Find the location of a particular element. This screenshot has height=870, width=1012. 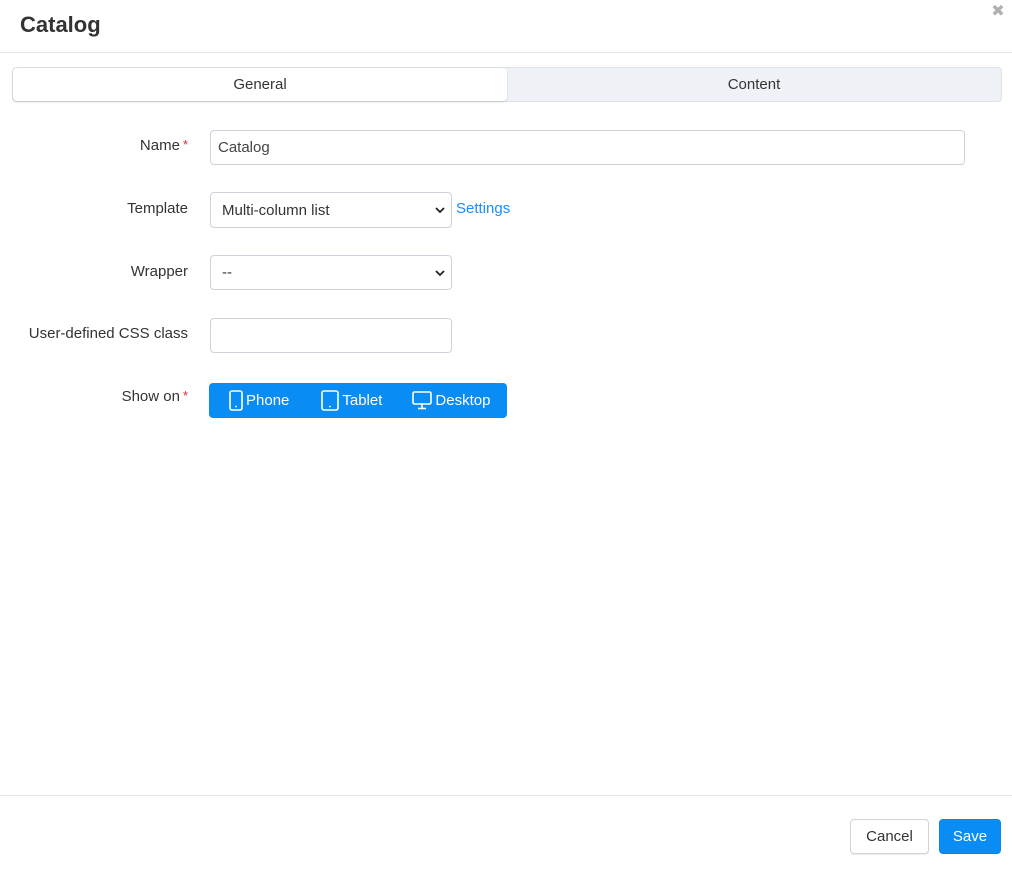

tab-content: Content is located at coordinates (754, 84).